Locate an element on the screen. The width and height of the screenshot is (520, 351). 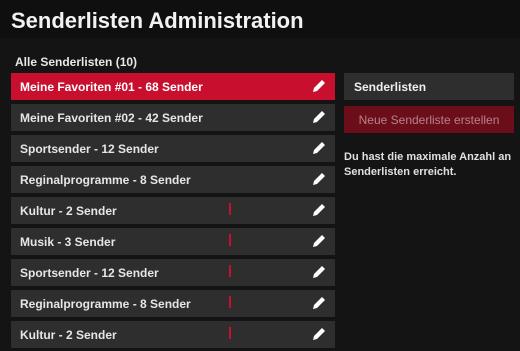
list-item: Meine Favoriten #01 - 68 Sender is located at coordinates (173, 86).